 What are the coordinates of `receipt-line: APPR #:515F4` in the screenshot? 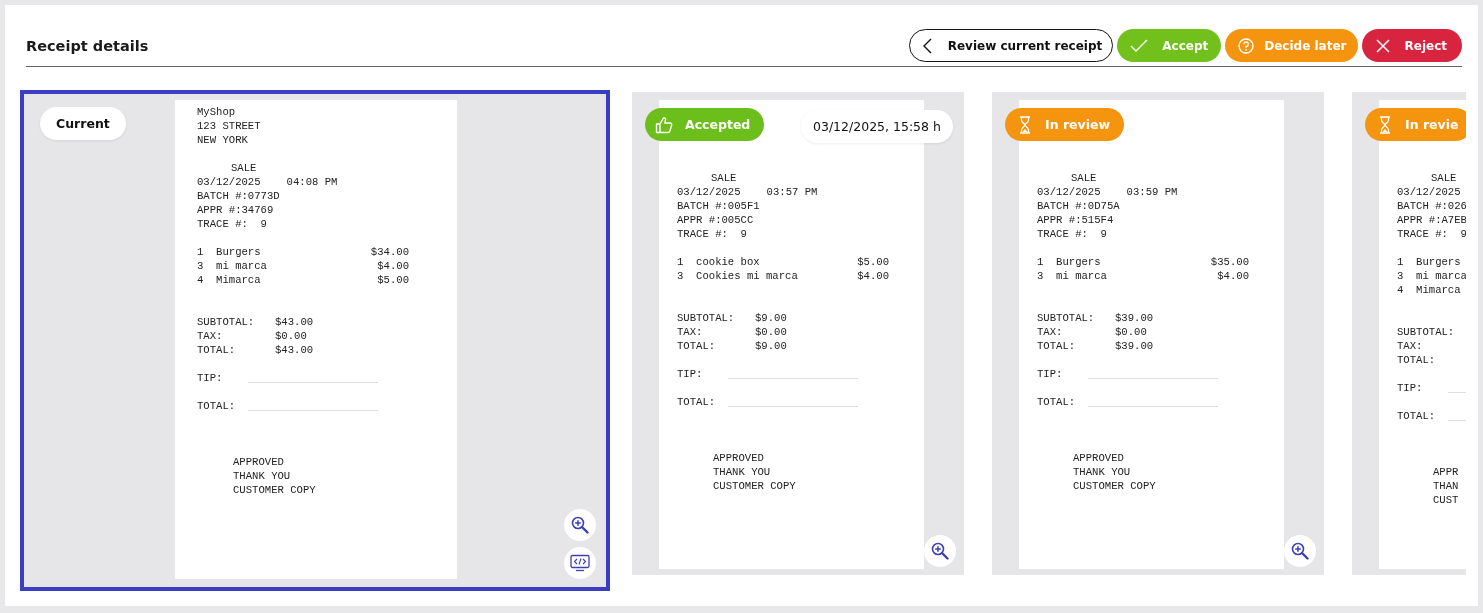 It's located at (1076, 220).